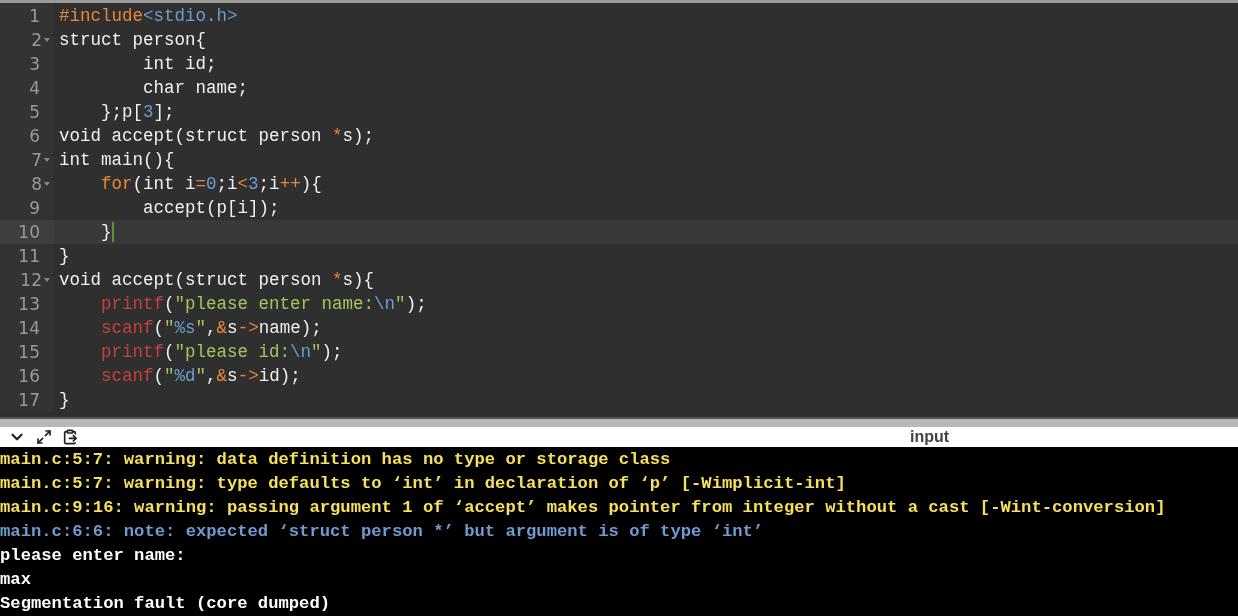 This screenshot has width=1238, height=616. What do you see at coordinates (36, 160) in the screenshot?
I see `line-number: 7` at bounding box center [36, 160].